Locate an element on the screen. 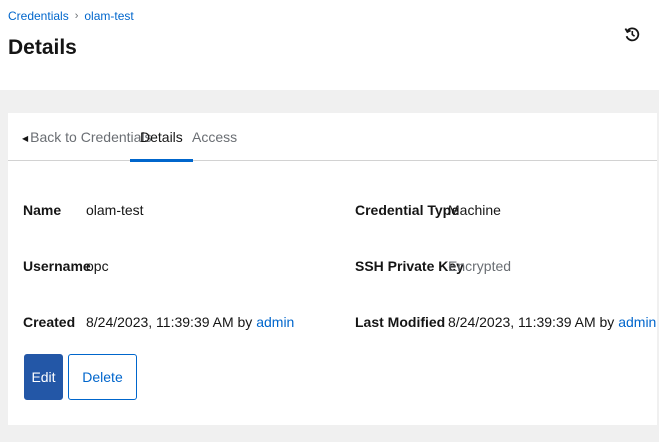 This screenshot has height=442, width=659. delete-button: Delete is located at coordinates (102, 377).